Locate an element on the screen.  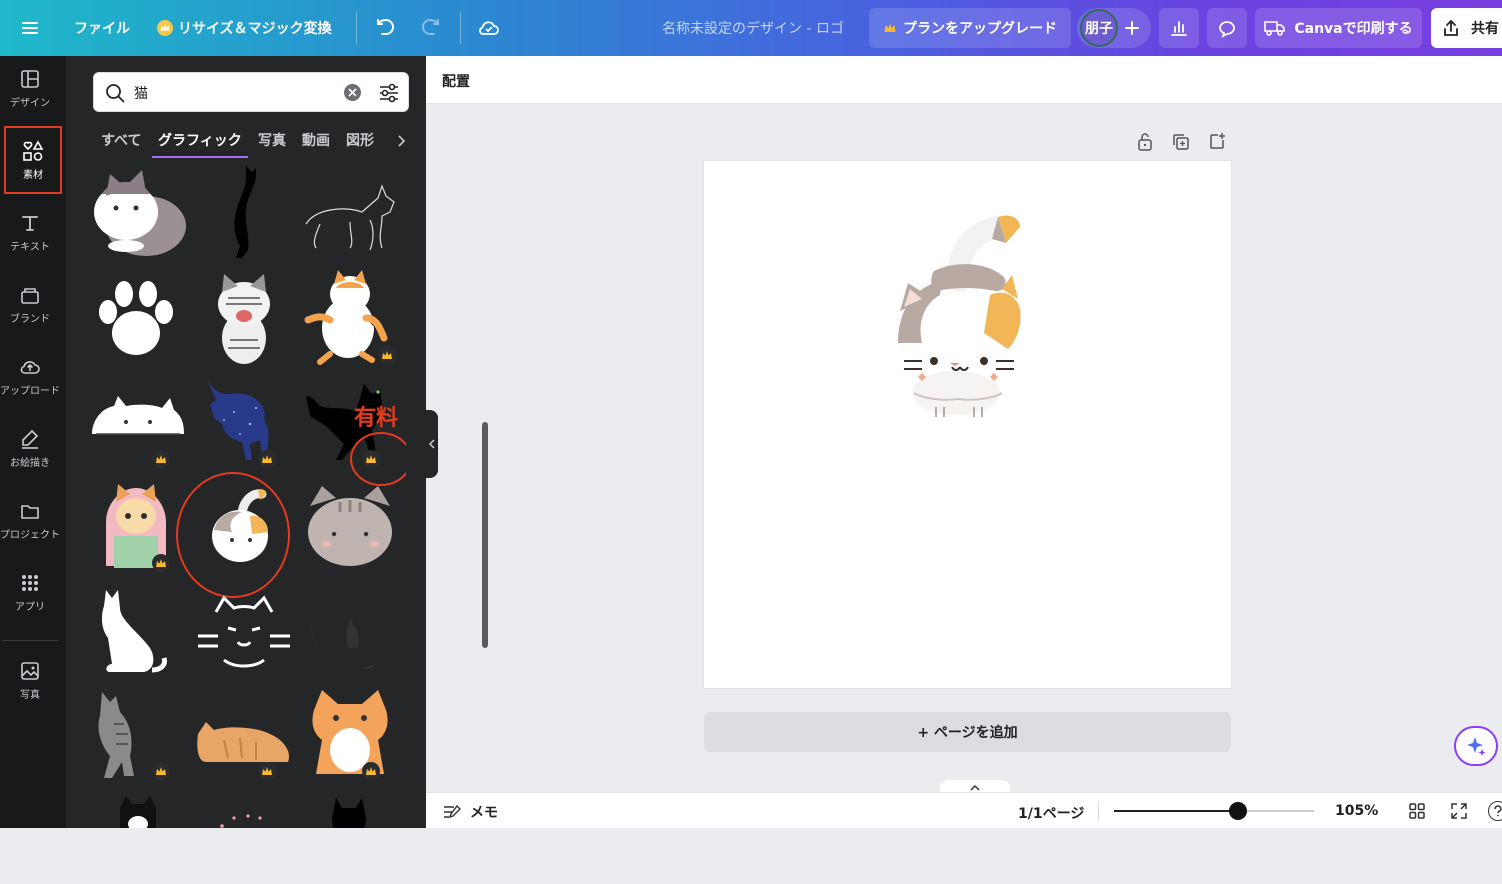
cloud-check-icon is located at coordinates (489, 28).